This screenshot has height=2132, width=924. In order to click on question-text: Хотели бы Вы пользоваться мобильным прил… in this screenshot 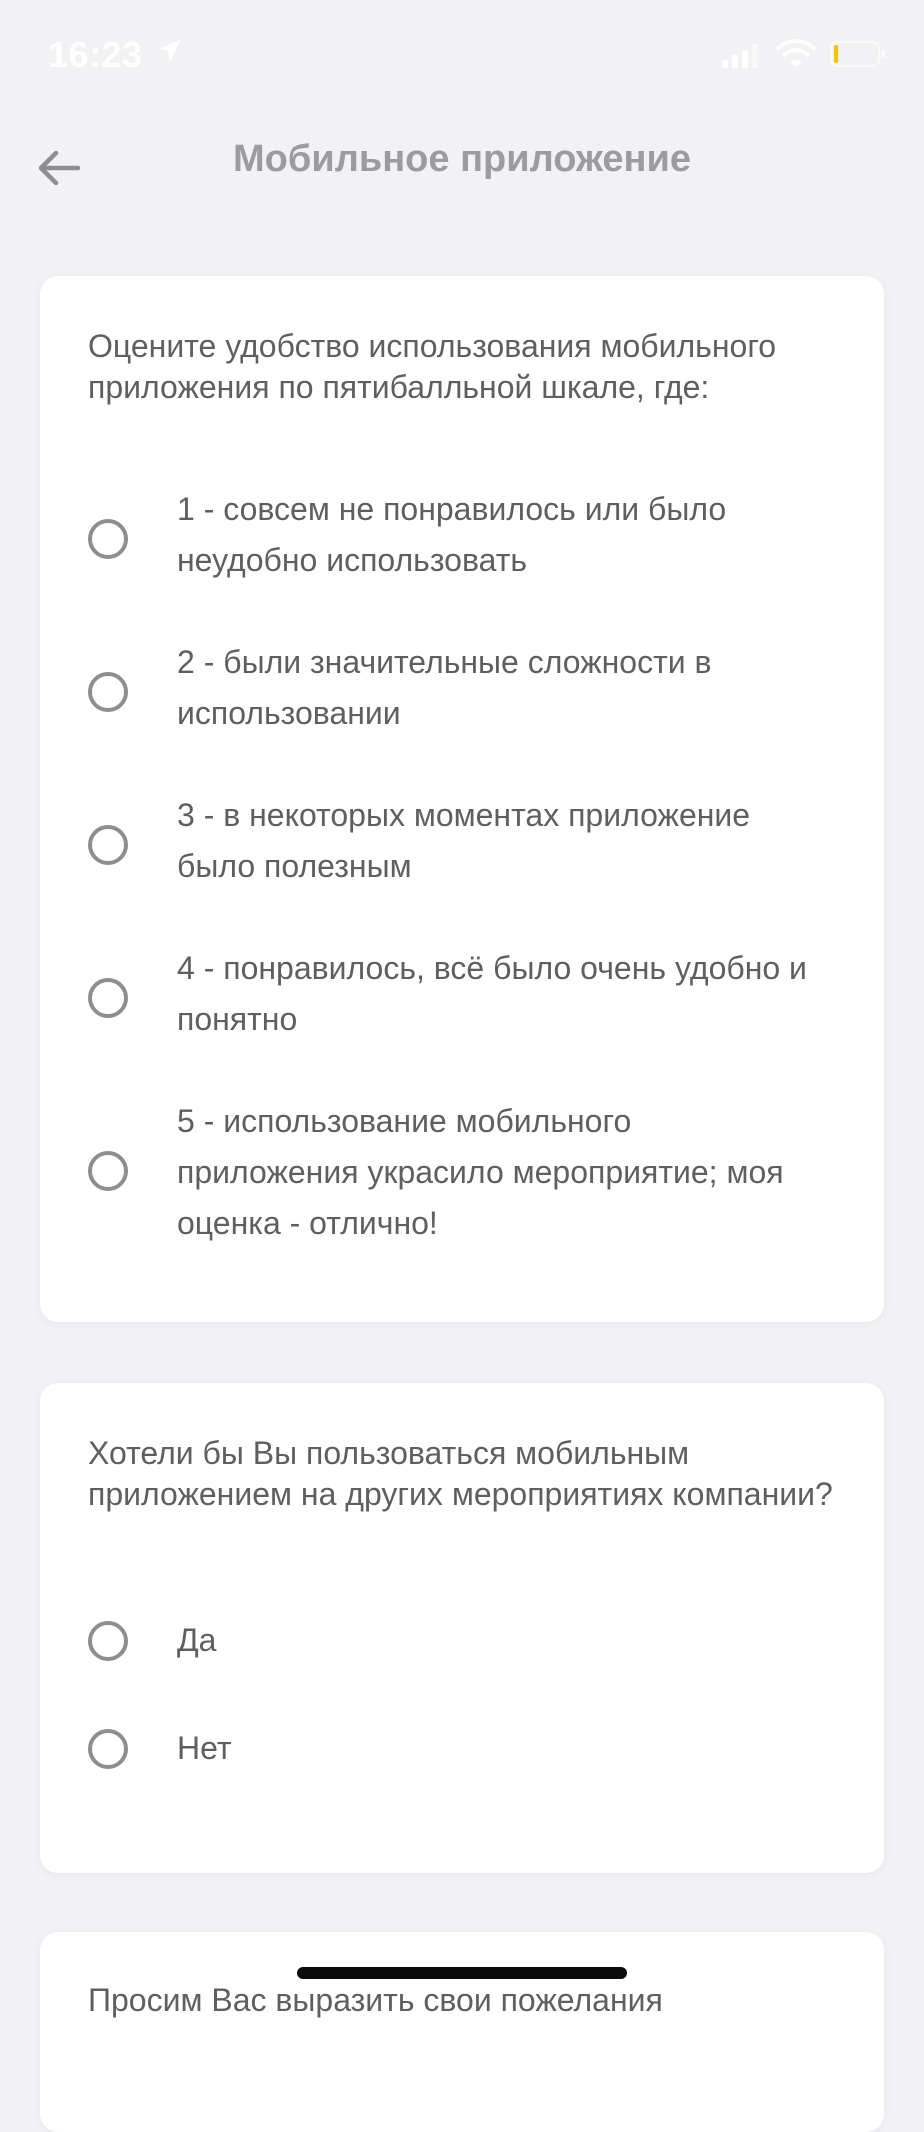, I will do `click(460, 1473)`.